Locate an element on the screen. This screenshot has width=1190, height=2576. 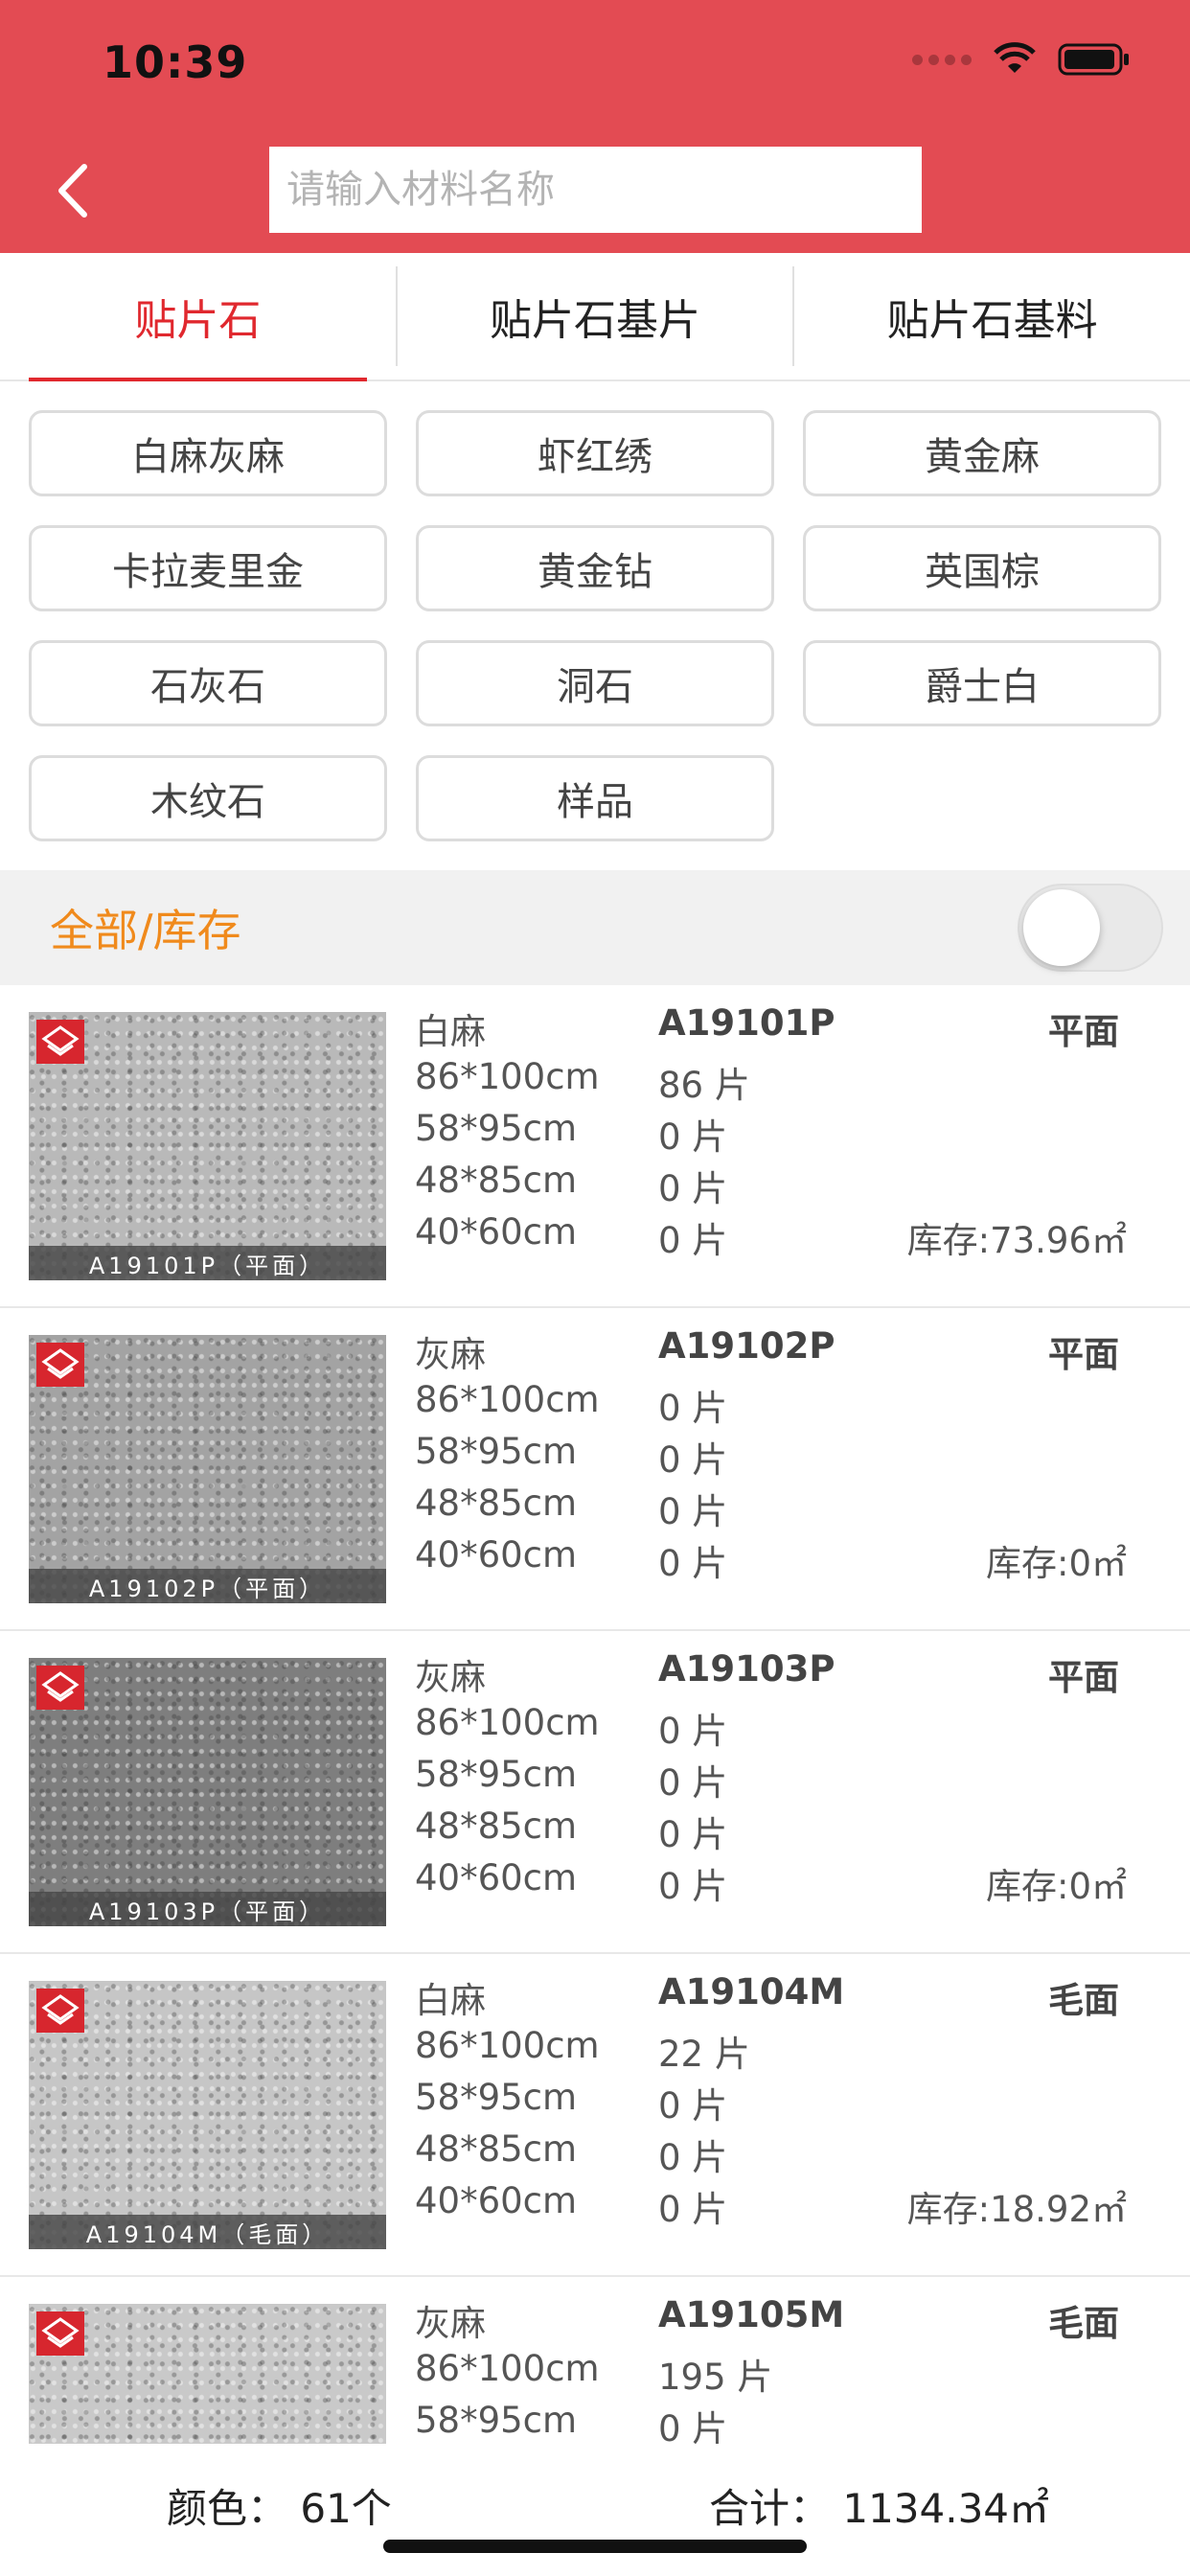
category-button: 爵士白 is located at coordinates (982, 683).